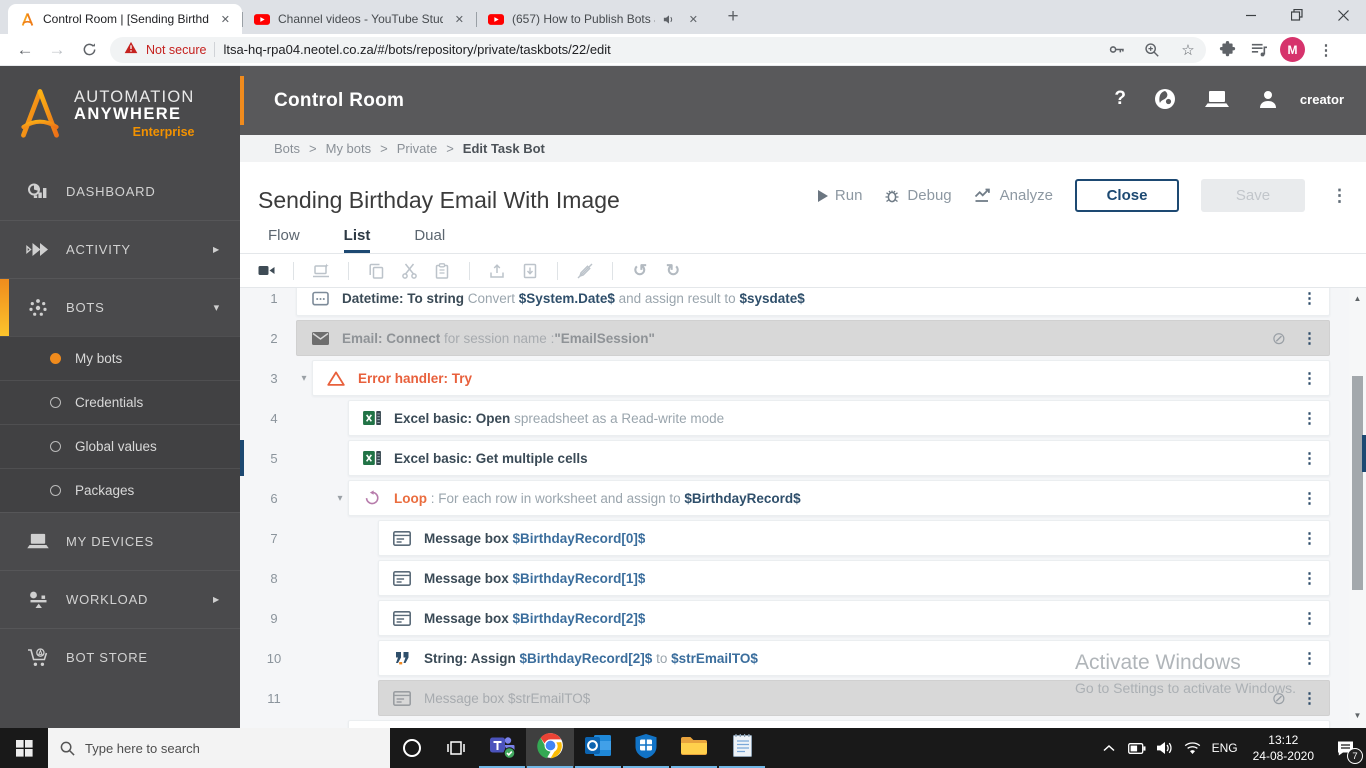  What do you see at coordinates (1357, 715) in the screenshot?
I see `scroll-down-icon: ▼` at bounding box center [1357, 715].